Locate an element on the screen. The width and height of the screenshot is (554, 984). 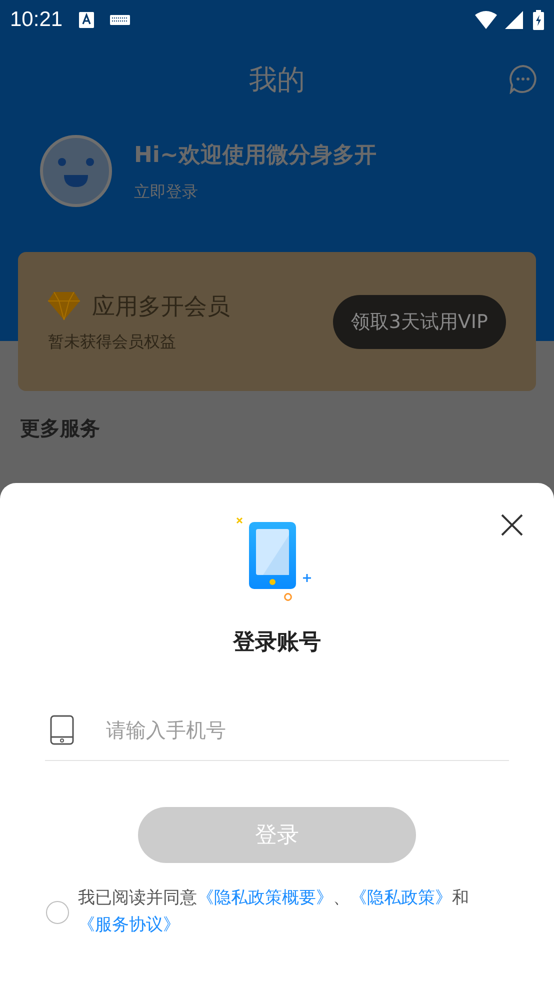
keyboard-lang-icon is located at coordinates (86, 20).